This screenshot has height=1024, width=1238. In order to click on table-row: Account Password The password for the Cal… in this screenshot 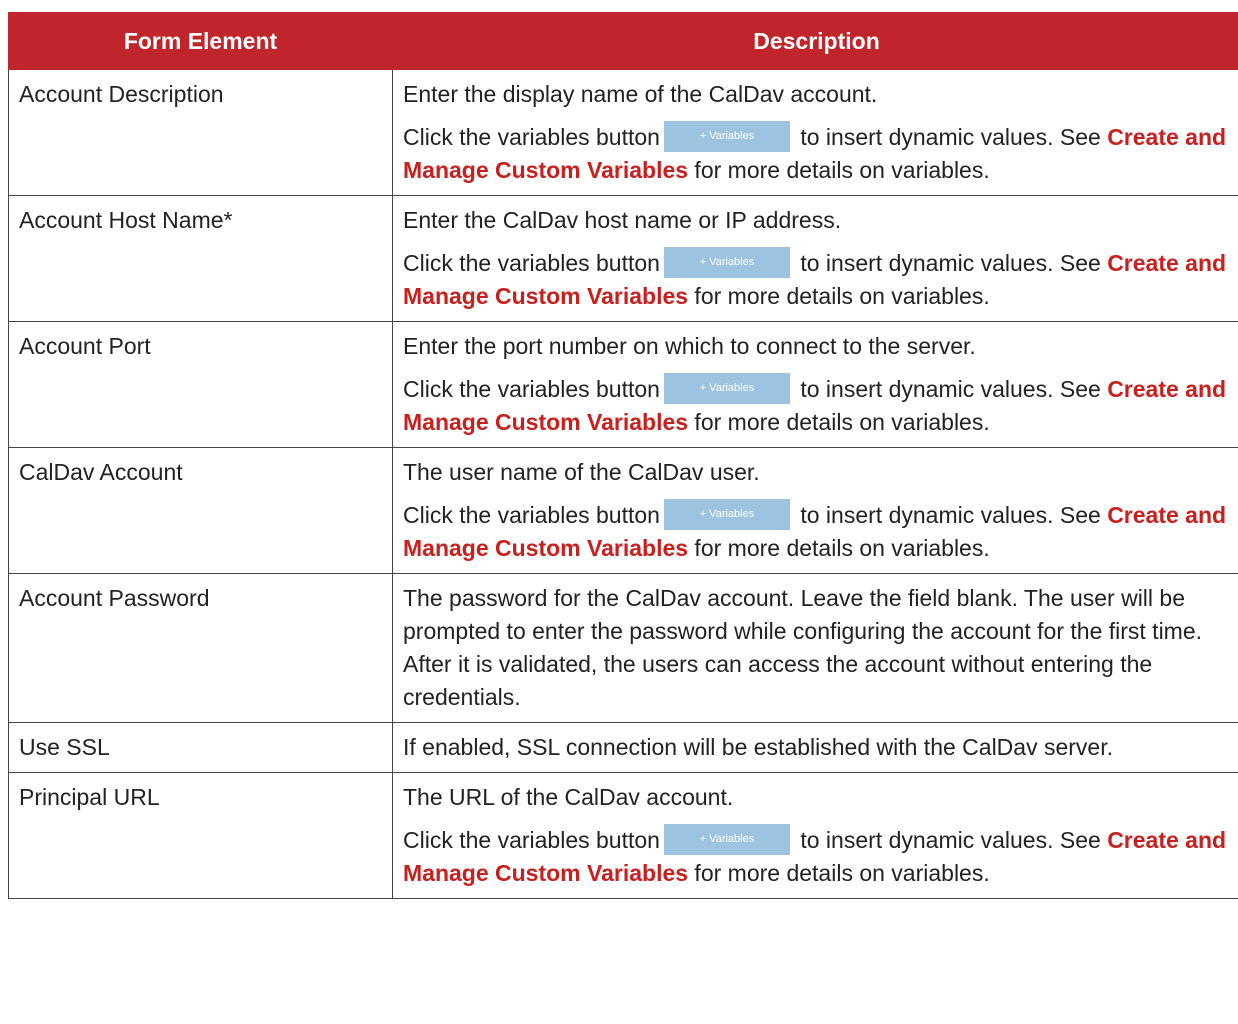, I will do `click(623, 648)`.